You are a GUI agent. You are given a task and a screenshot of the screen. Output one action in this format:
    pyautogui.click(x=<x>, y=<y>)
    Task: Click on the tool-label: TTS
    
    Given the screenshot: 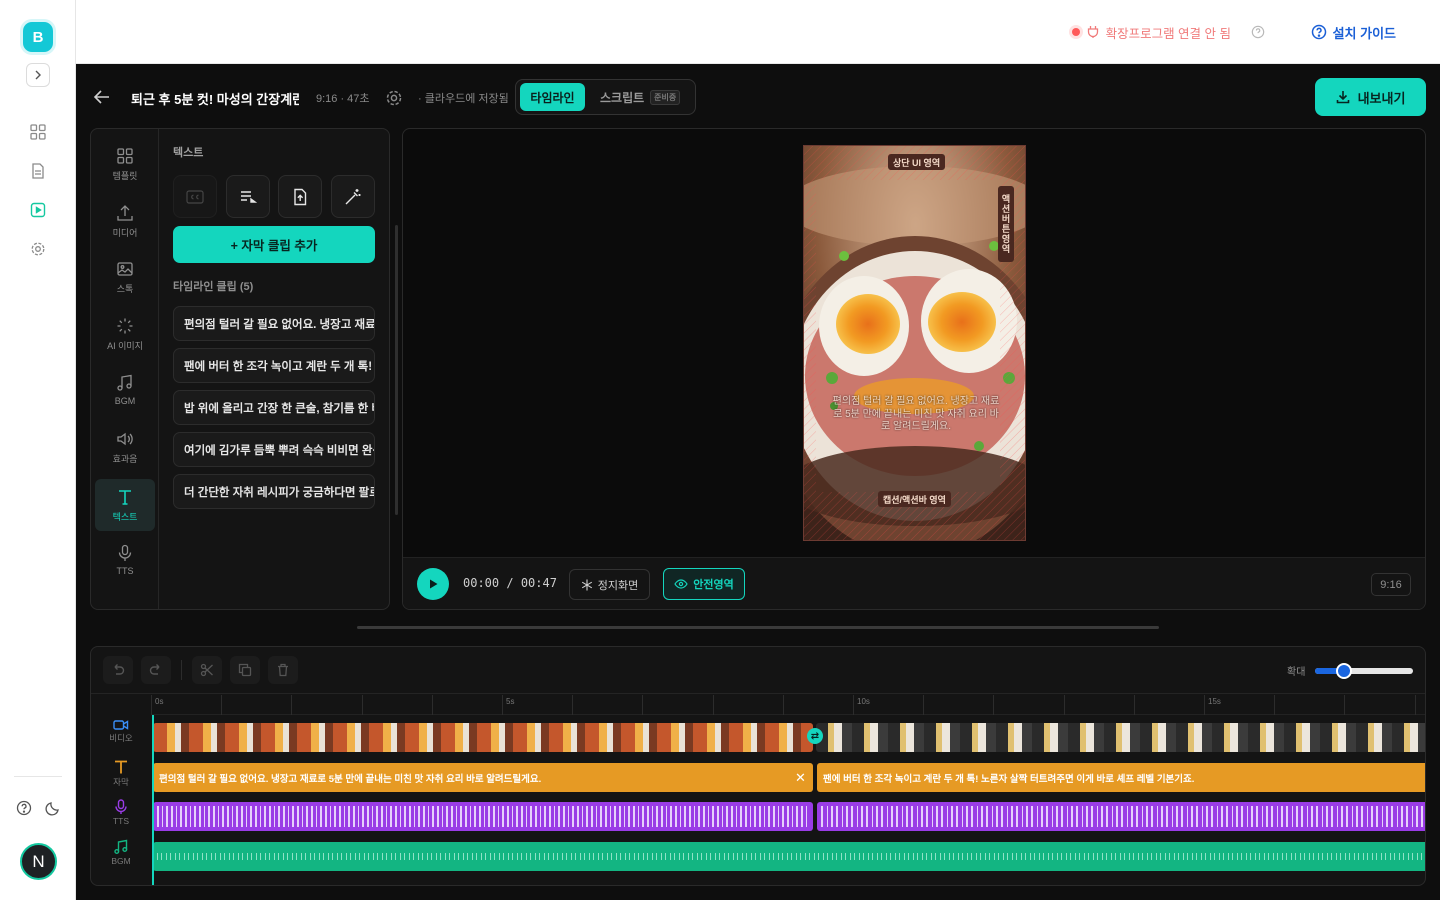 What is the action you would take?
    pyautogui.click(x=125, y=571)
    